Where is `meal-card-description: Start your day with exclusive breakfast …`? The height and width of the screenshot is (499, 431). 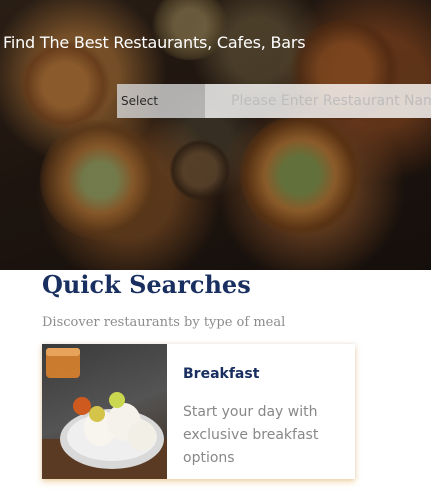 meal-card-description: Start your day with exclusive breakfast … is located at coordinates (251, 435).